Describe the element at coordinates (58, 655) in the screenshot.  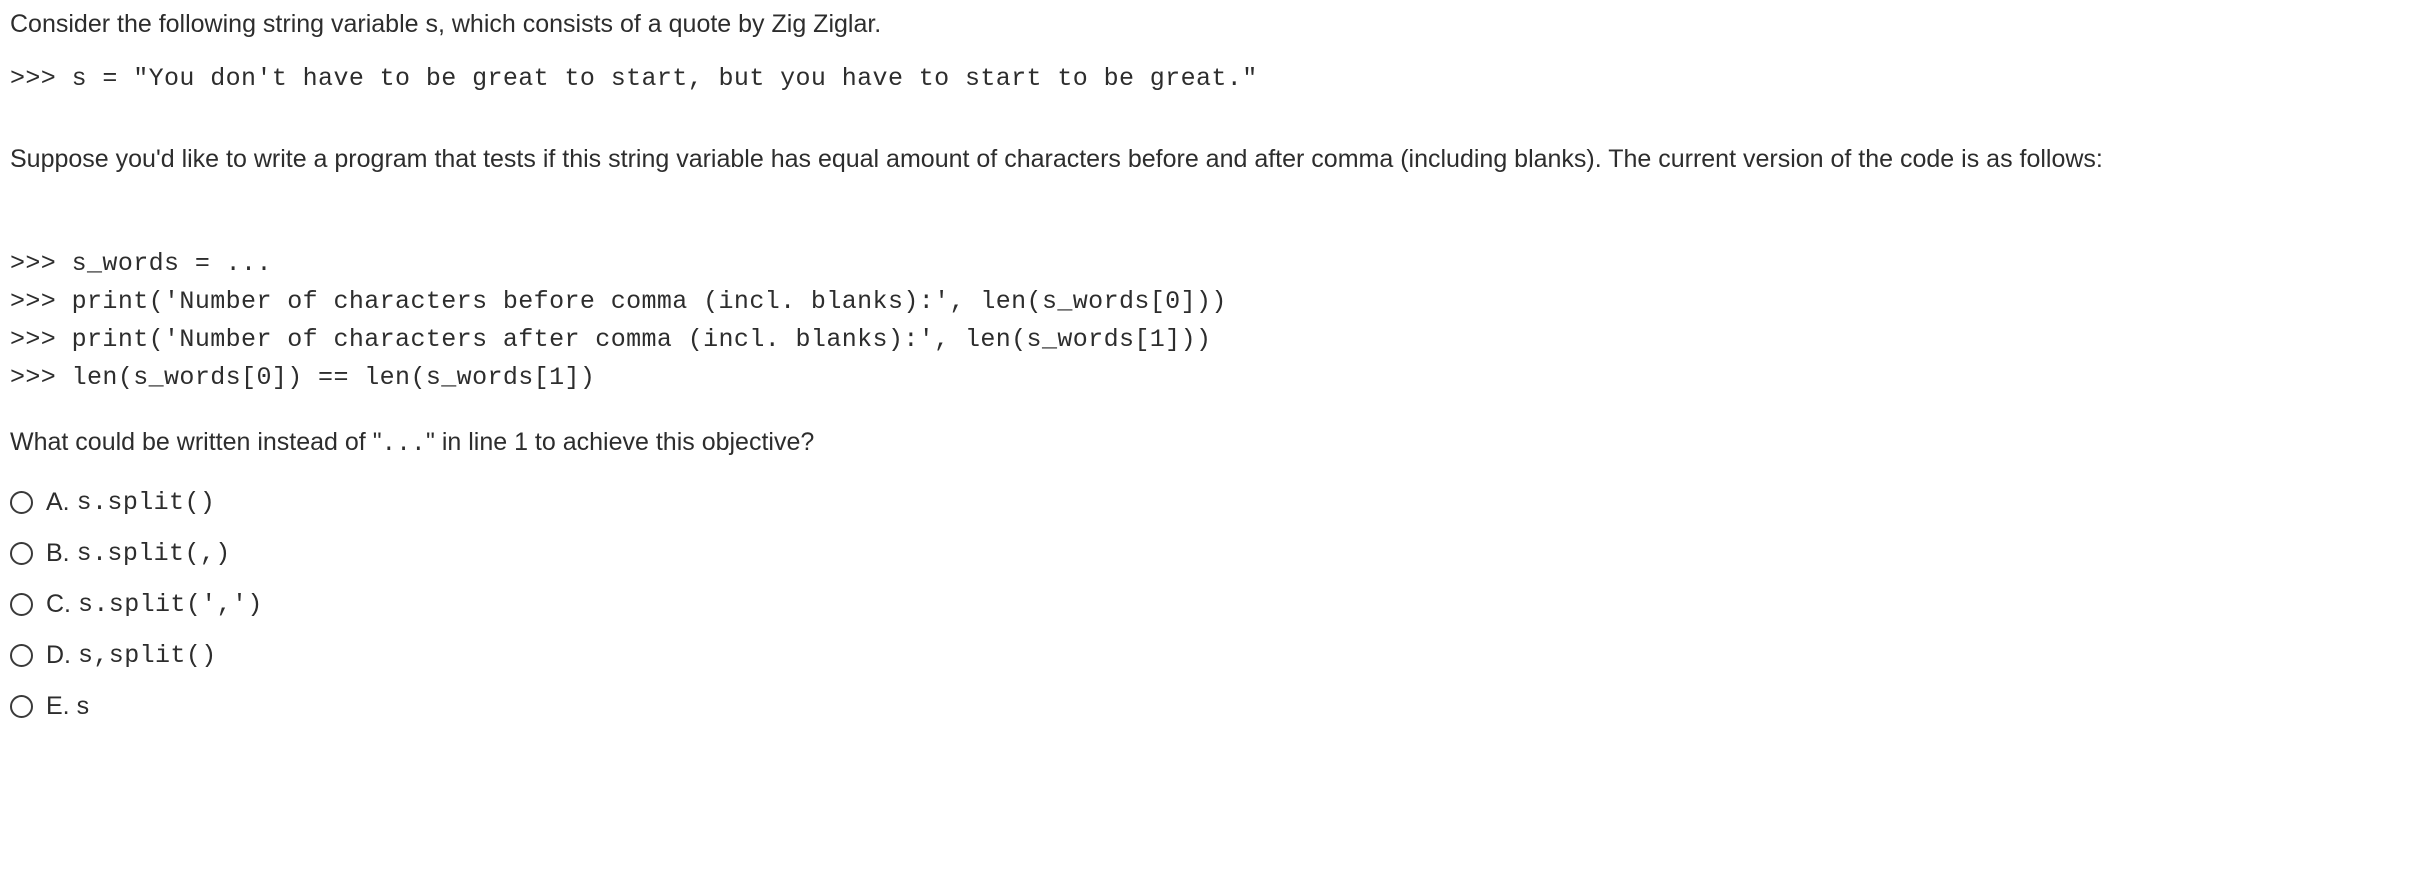
I see `answer-option-letter: D.` at that location.